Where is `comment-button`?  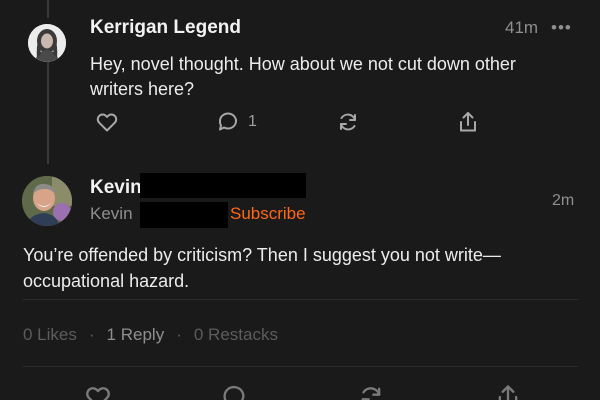
comment-button is located at coordinates (234, 391).